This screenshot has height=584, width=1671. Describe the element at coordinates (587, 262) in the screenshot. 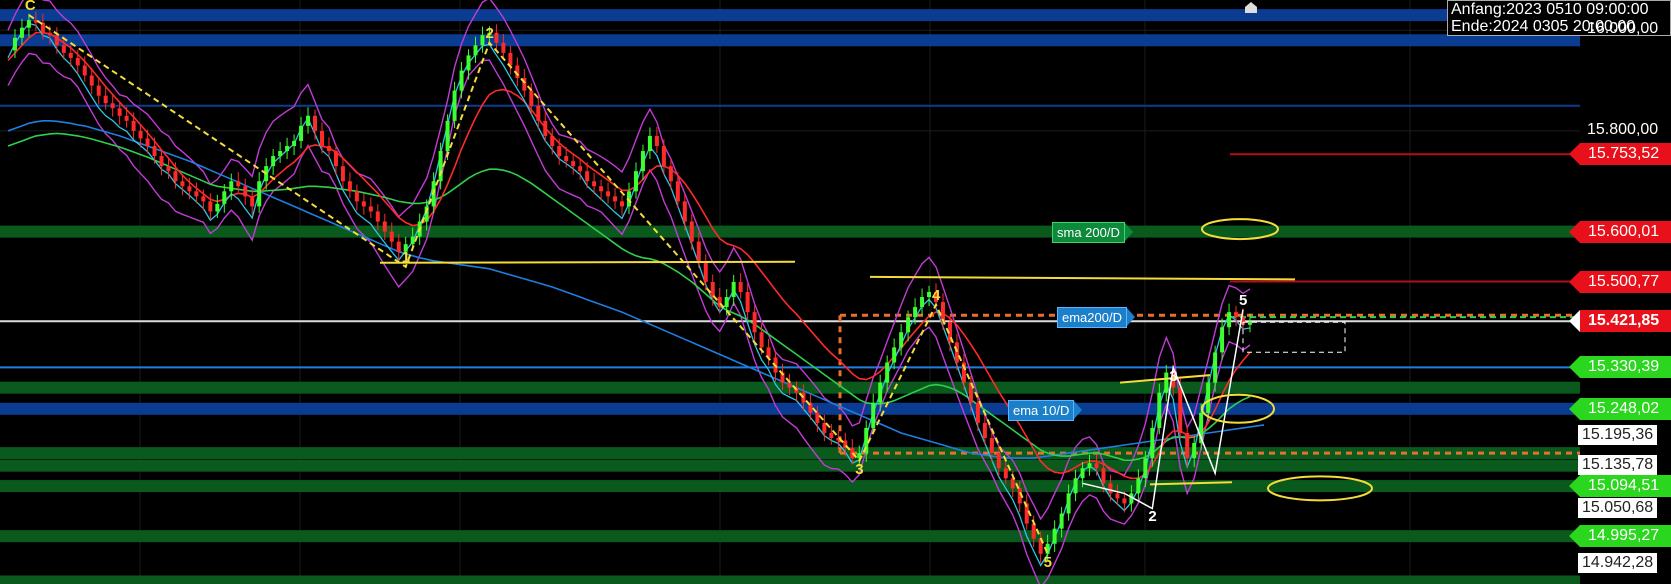

I see `support-line` at that location.